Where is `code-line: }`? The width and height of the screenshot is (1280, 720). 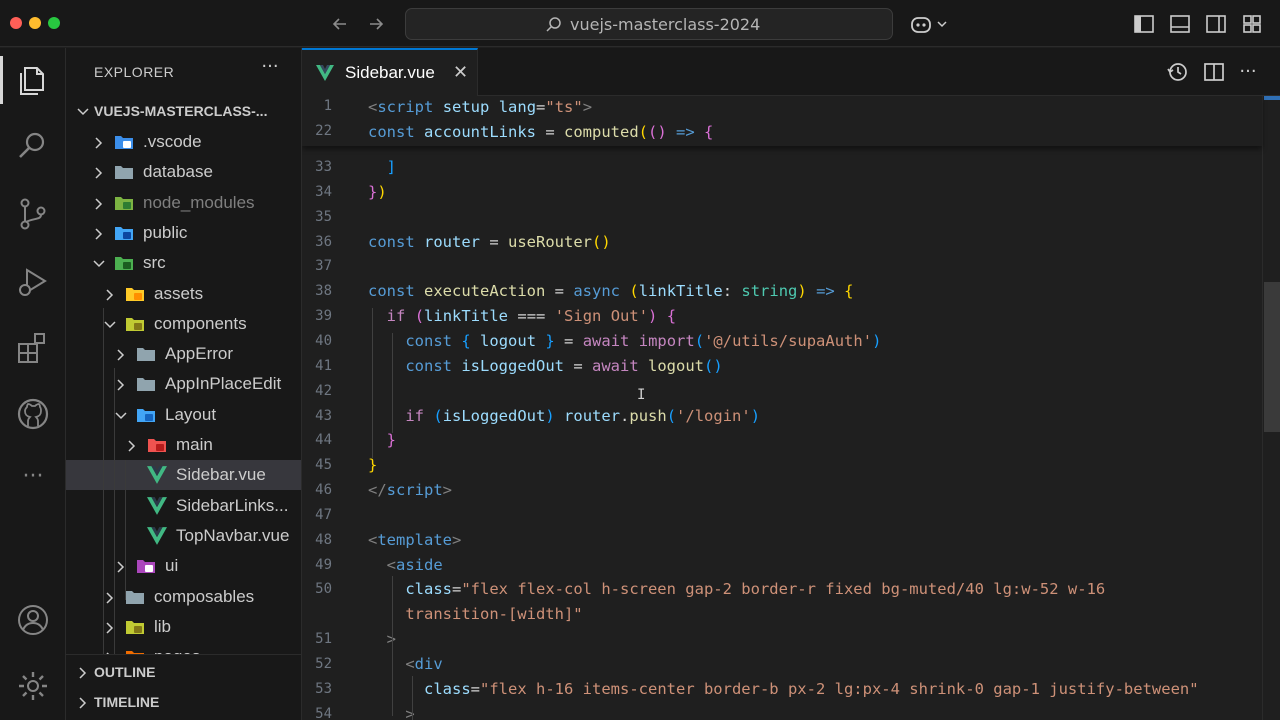
code-line: } is located at coordinates (372, 465).